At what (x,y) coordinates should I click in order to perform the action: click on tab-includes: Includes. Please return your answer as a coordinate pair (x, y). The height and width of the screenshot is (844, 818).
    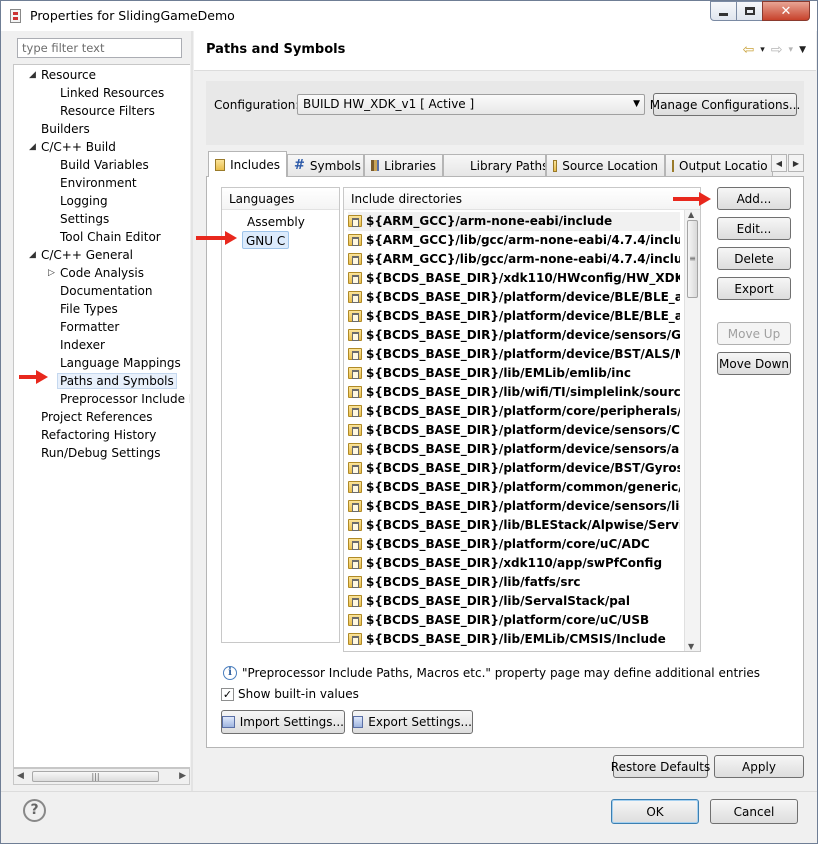
    Looking at the image, I should click on (247, 164).